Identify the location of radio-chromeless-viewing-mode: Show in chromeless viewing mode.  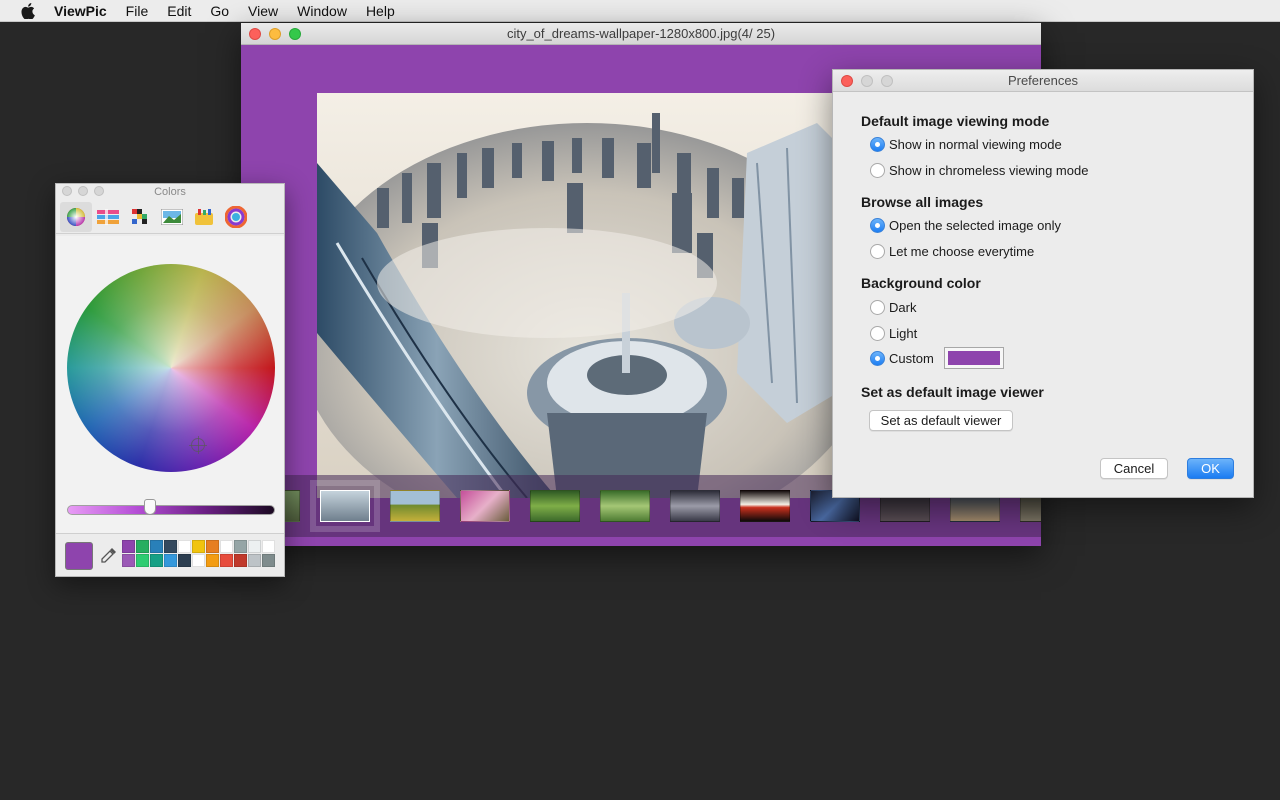
(979, 170).